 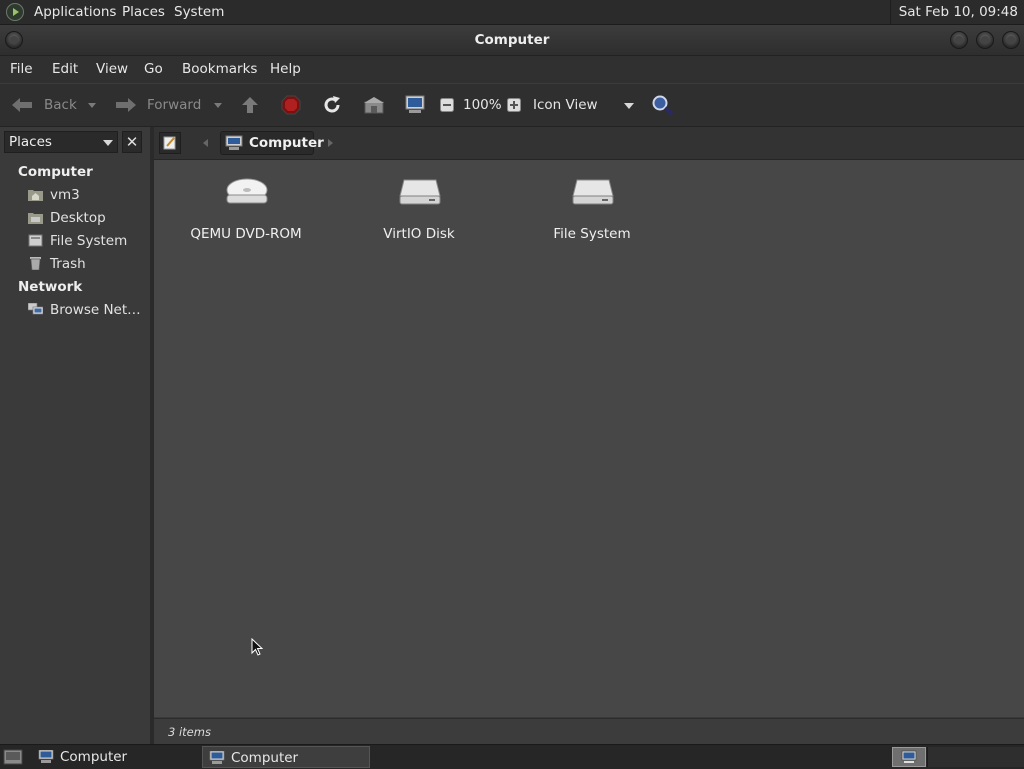 I want to click on breadcrumb-label: Computer, so click(x=286, y=143).